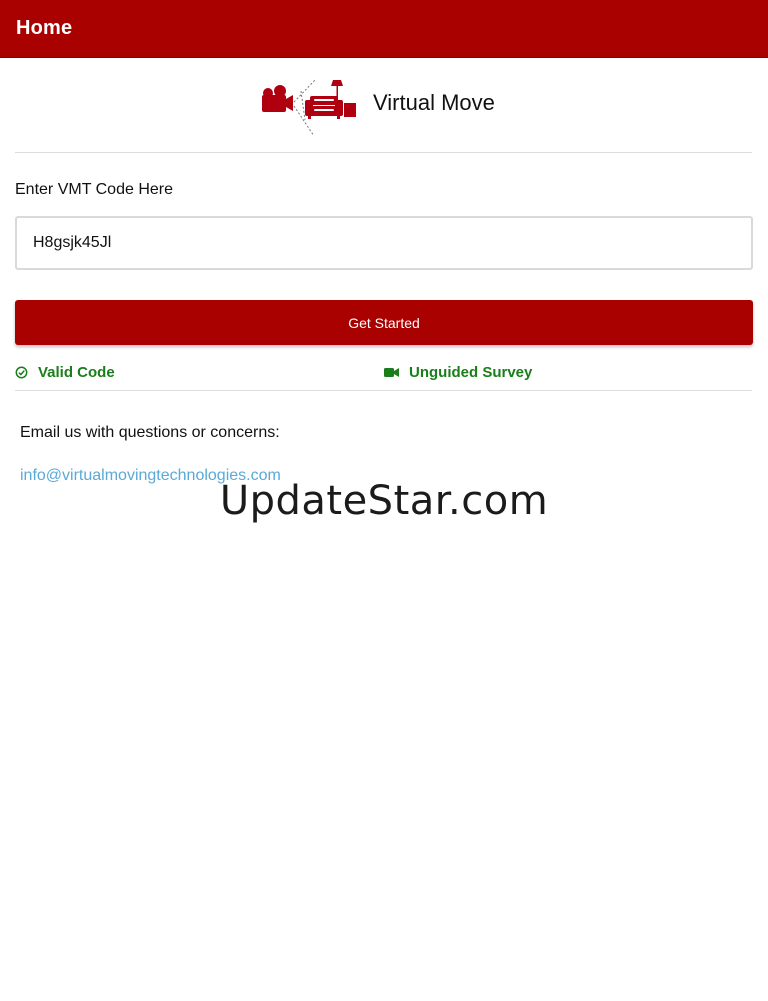 This screenshot has width=768, height=1001. What do you see at coordinates (384, 322) in the screenshot?
I see `get-started-button: Get Started` at bounding box center [384, 322].